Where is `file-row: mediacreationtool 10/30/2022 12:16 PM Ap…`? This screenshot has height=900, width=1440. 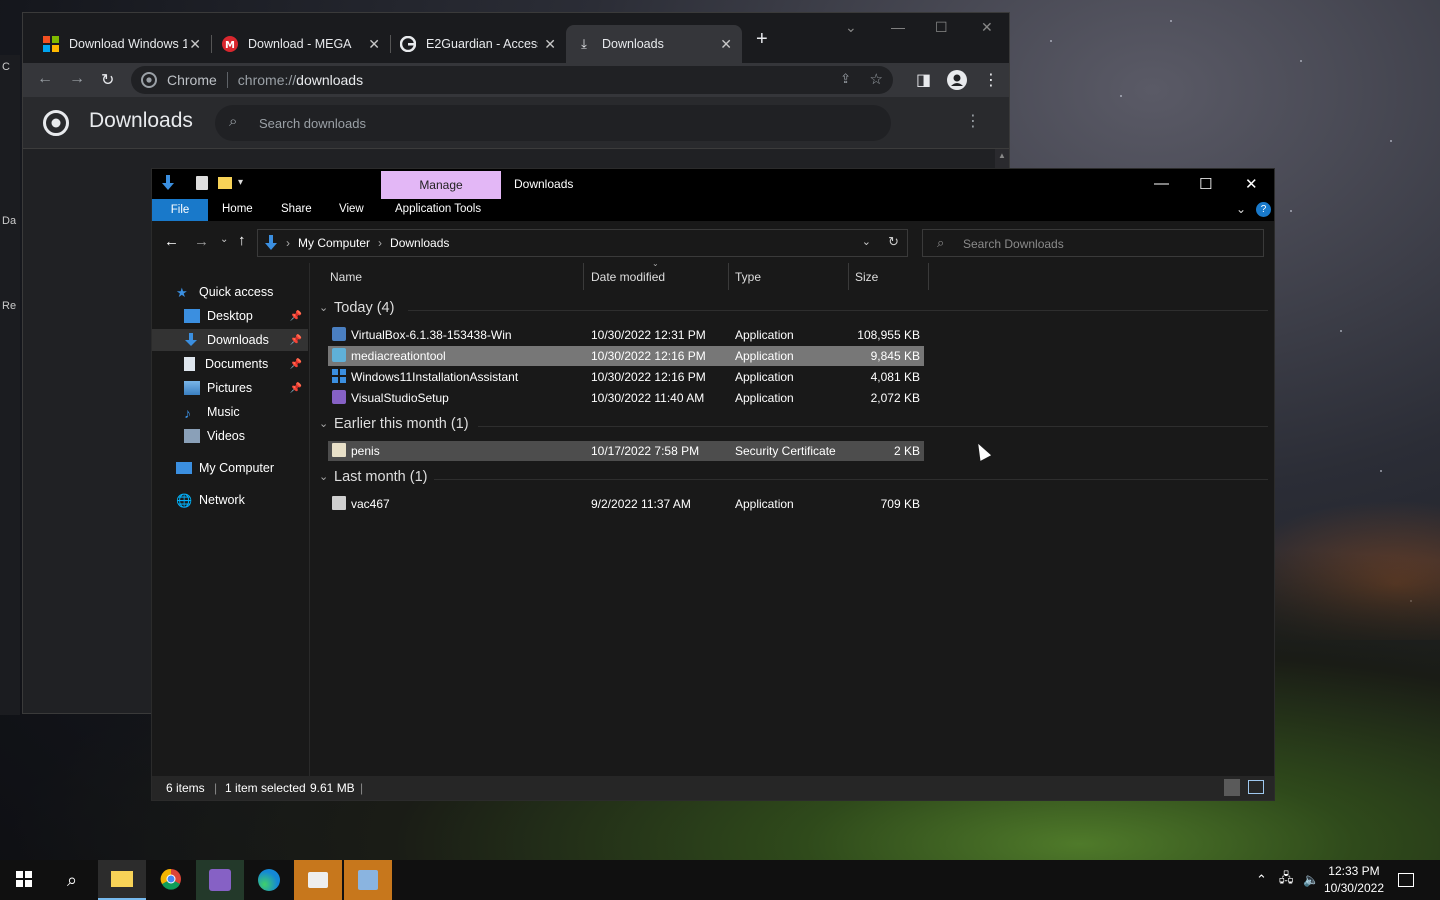 file-row: mediacreationtool 10/30/2022 12:16 PM Ap… is located at coordinates (626, 356).